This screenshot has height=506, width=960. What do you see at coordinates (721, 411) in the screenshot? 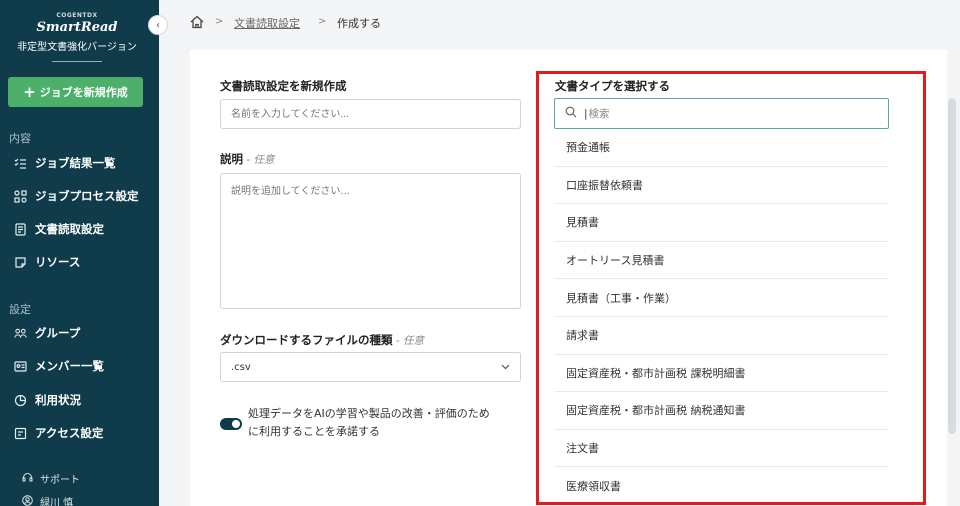
I see `doc-type-option: 固定資産税・都市計画税 納税通知書` at bounding box center [721, 411].